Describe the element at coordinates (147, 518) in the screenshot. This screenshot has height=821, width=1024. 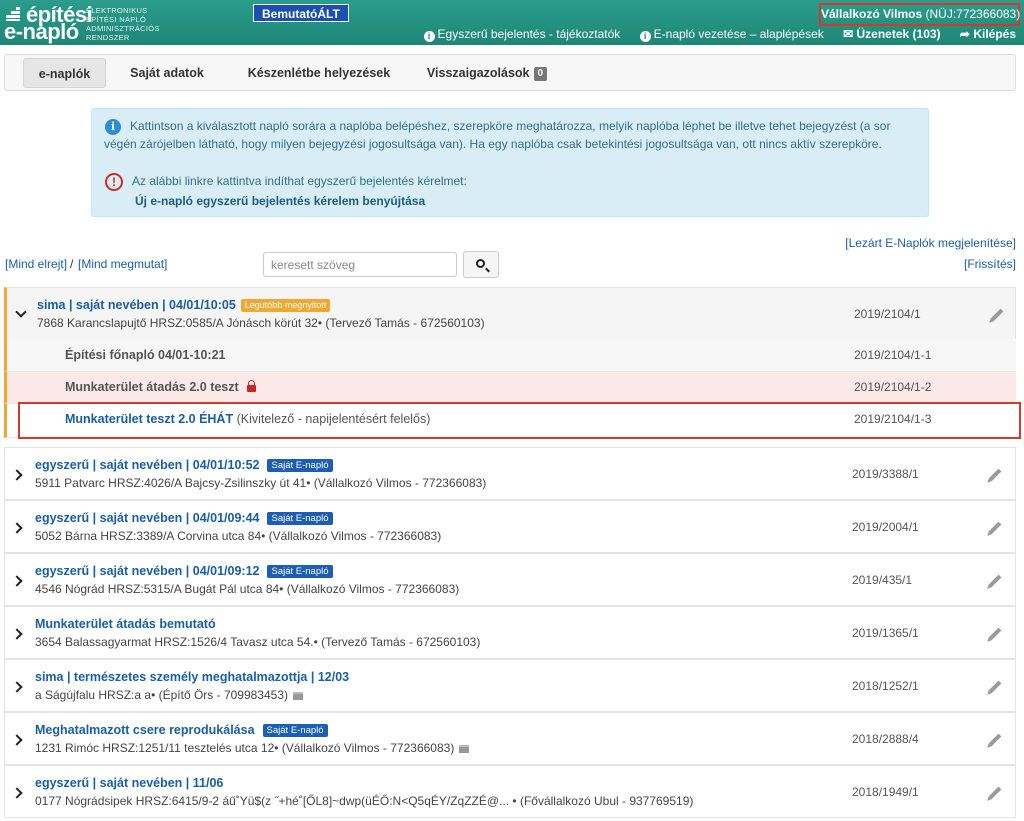
I see `log-title: egyszerű | saját nevében | 04/01/09:44` at that location.